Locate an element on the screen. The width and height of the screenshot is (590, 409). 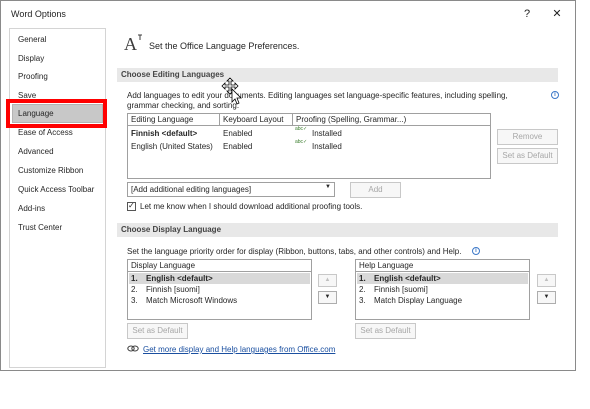
set-default-editing-button: Set as Default is located at coordinates (527, 156).